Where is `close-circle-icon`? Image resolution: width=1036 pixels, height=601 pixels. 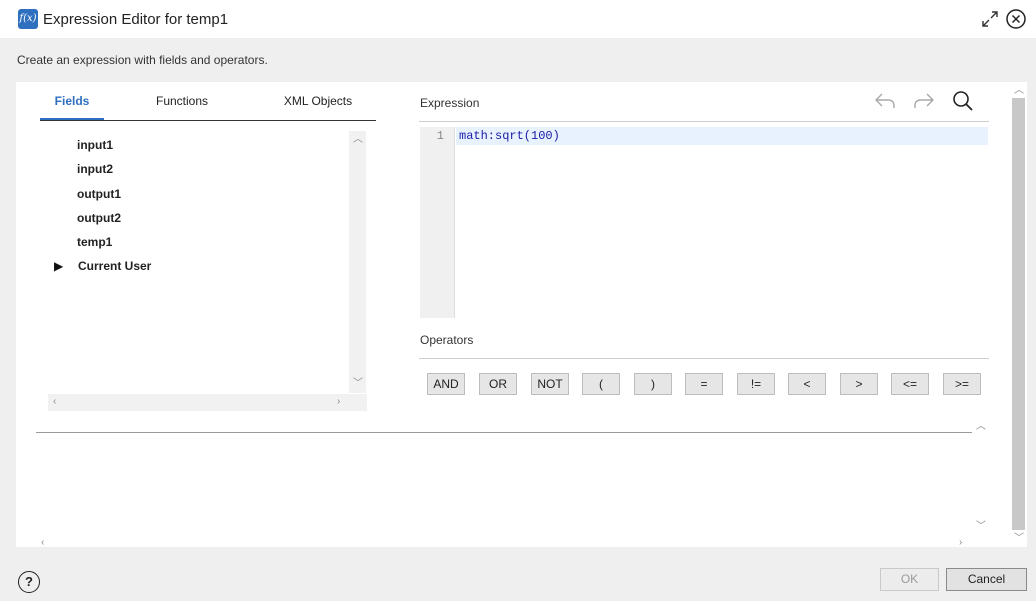 close-circle-icon is located at coordinates (1016, 19).